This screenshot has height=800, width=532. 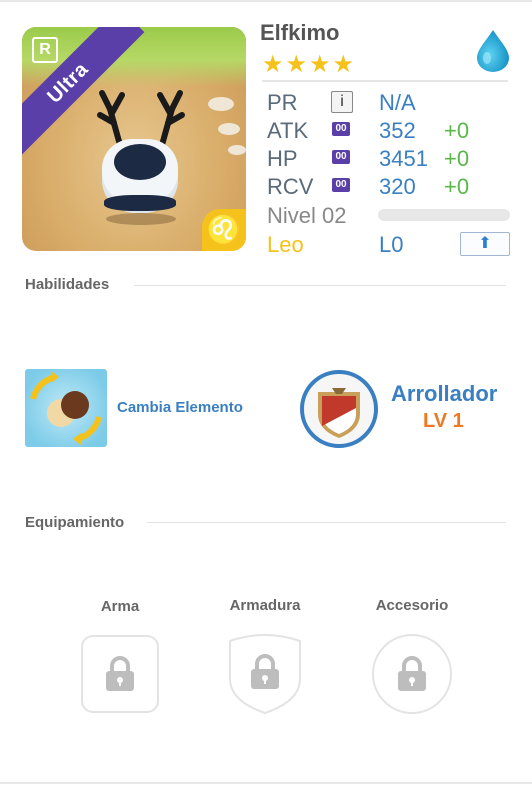 I want to click on rarity-badge: R, so click(x=45, y=50).